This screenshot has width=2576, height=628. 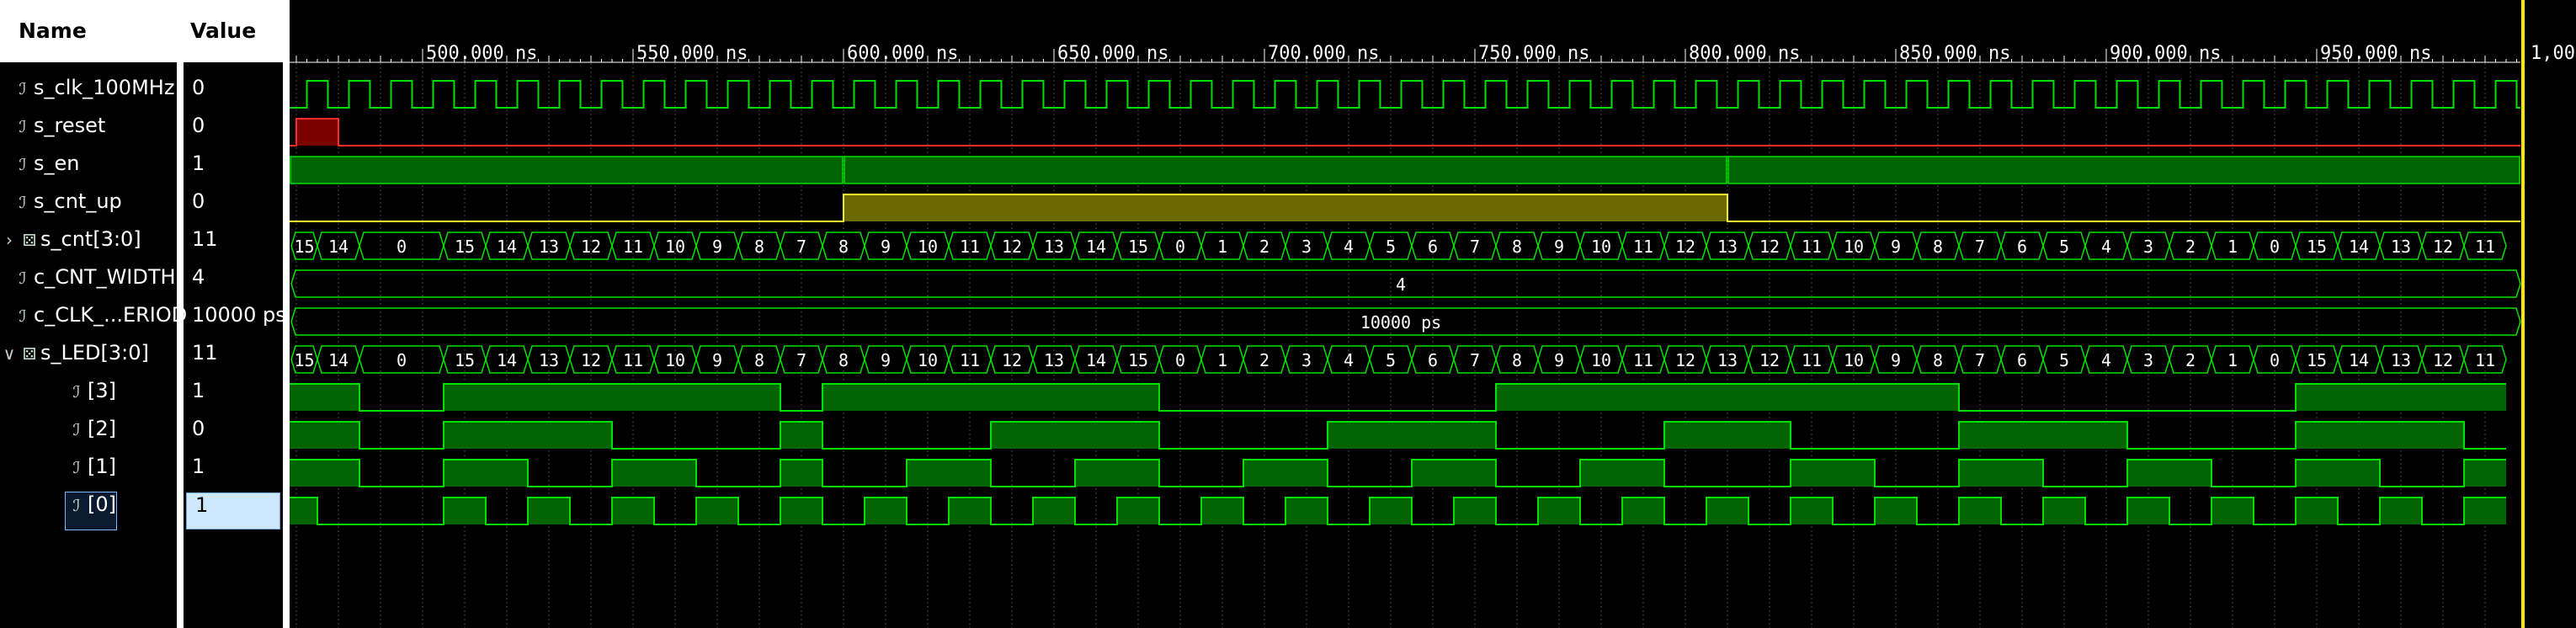 I want to click on name-column-header: Name, so click(x=89, y=31).